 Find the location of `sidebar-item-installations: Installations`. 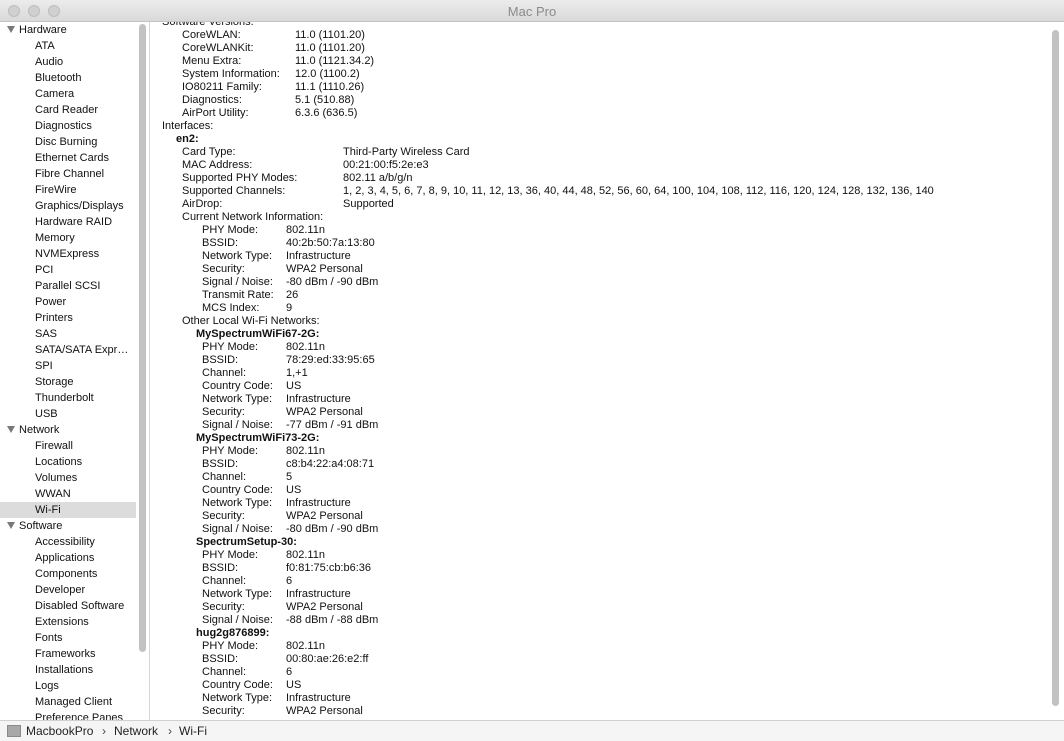

sidebar-item-installations: Installations is located at coordinates (68, 670).